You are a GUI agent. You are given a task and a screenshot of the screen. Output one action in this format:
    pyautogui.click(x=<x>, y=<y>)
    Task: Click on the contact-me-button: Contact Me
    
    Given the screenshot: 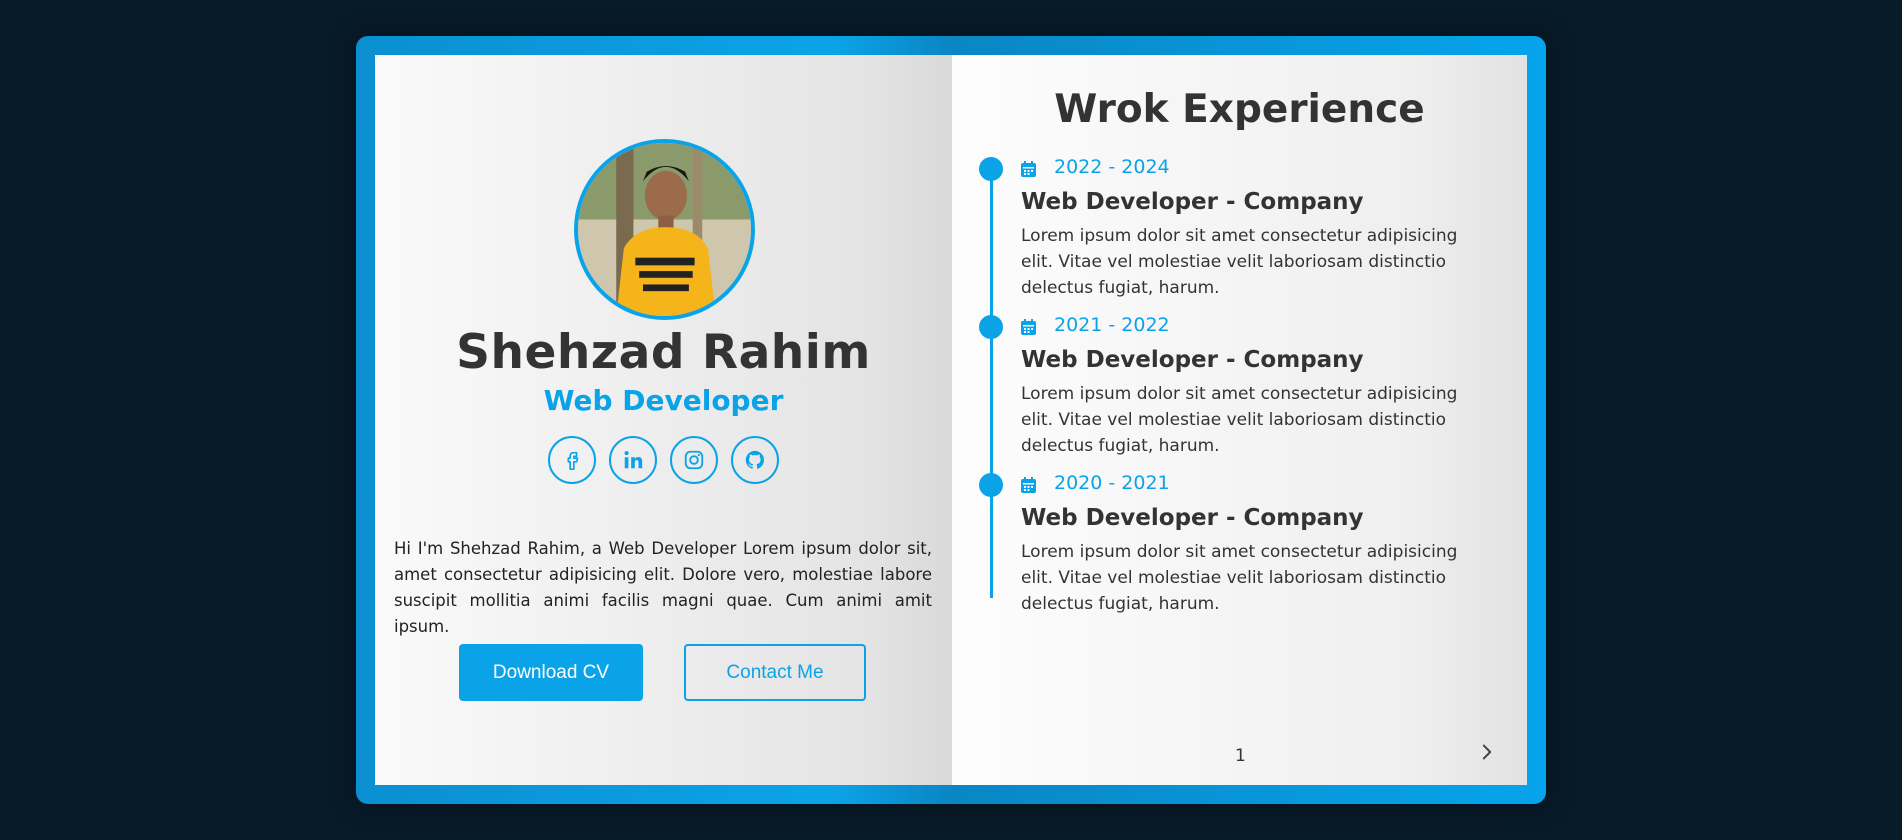 What is the action you would take?
    pyautogui.click(x=775, y=672)
    